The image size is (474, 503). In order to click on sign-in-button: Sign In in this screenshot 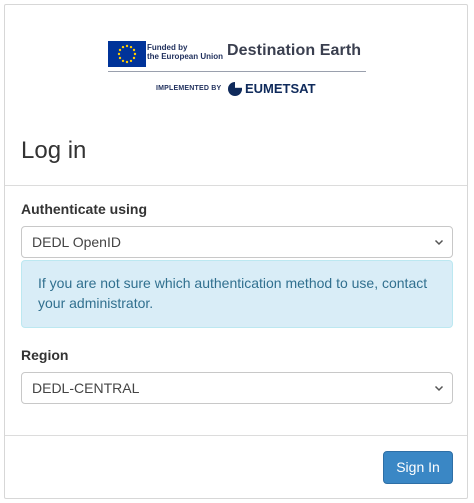, I will do `click(418, 467)`.